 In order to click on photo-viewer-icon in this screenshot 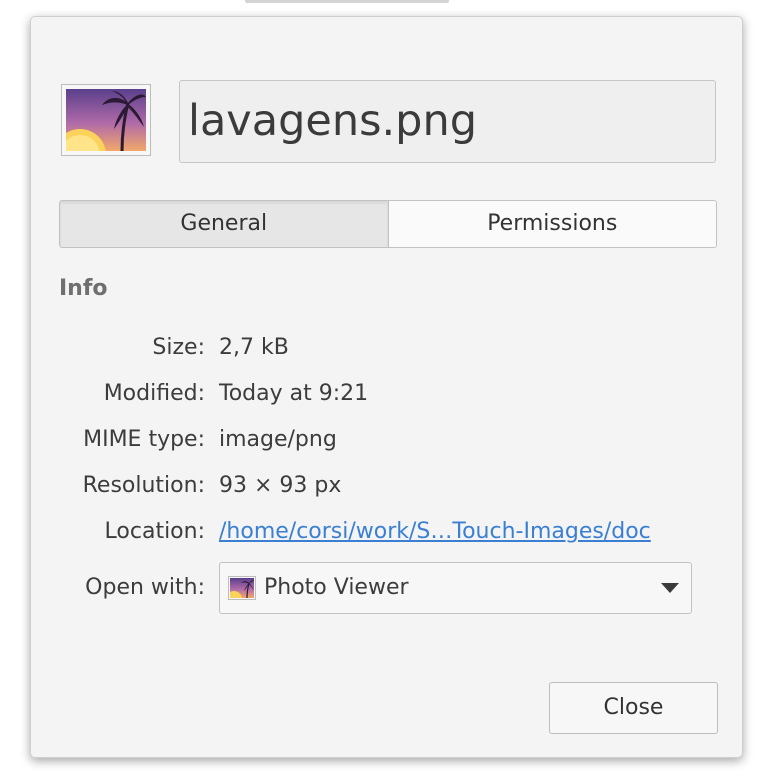, I will do `click(242, 588)`.